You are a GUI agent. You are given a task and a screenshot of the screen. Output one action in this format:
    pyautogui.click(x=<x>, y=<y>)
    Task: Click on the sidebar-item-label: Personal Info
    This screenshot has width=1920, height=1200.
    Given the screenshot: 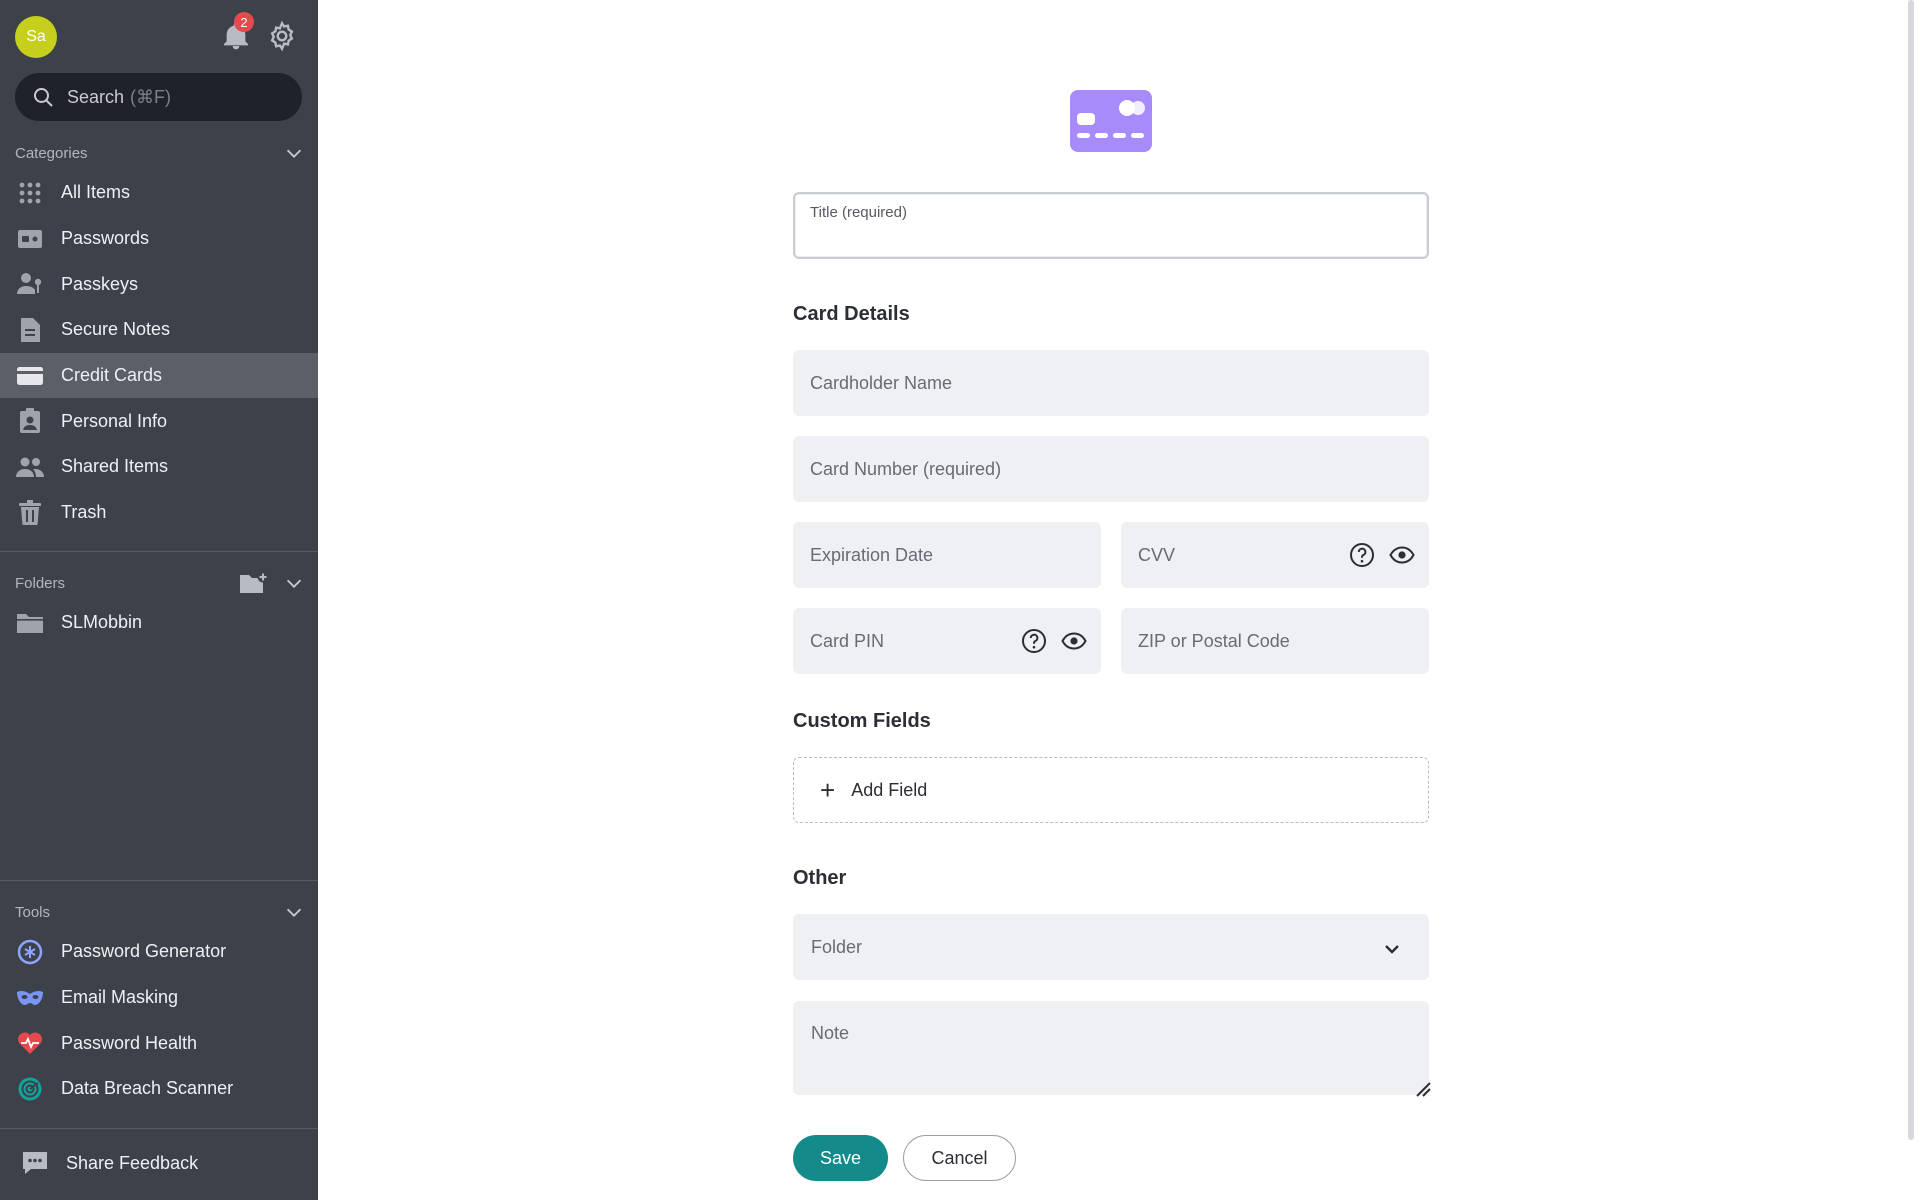 What is the action you would take?
    pyautogui.click(x=114, y=420)
    